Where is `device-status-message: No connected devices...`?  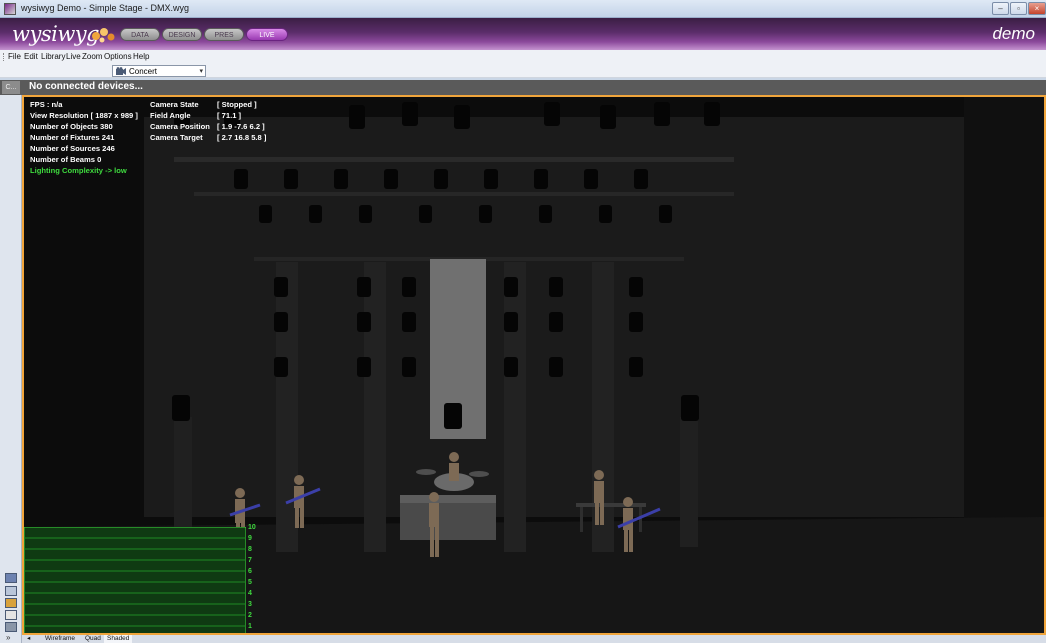 device-status-message: No connected devices... is located at coordinates (86, 86).